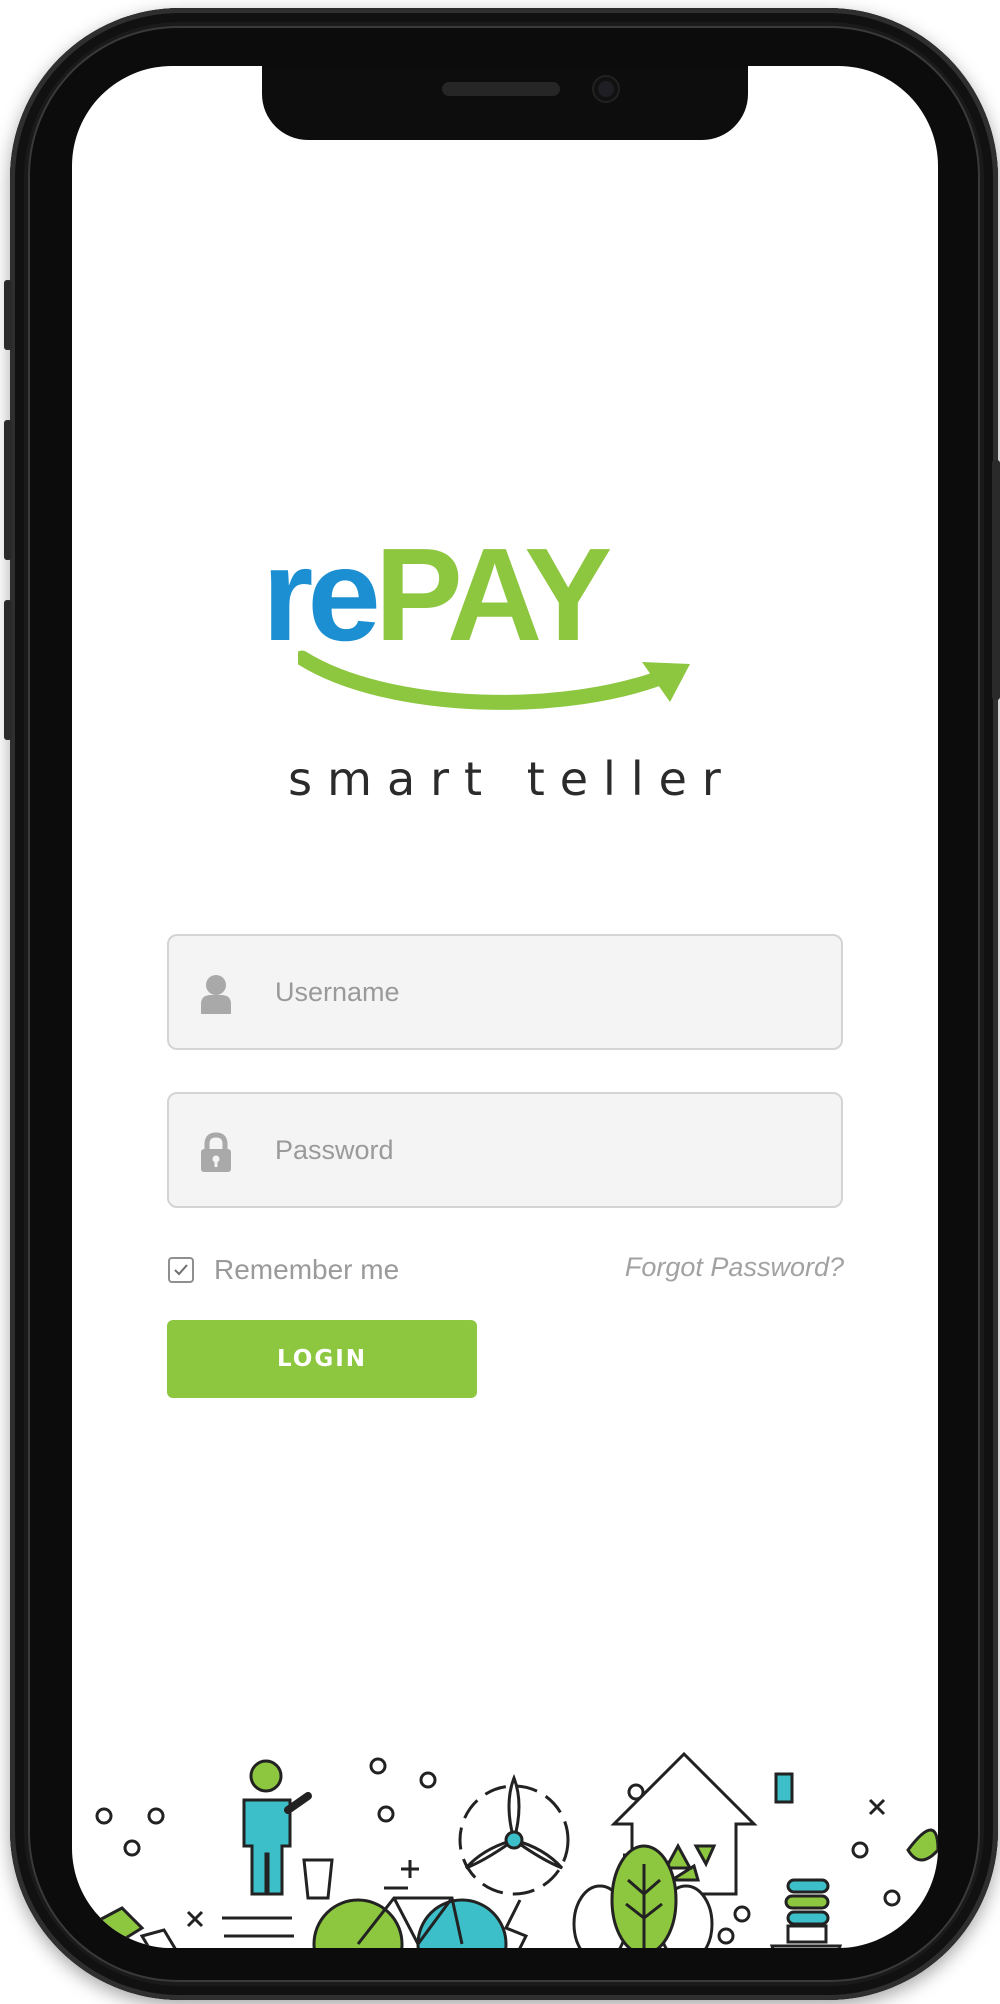  Describe the element at coordinates (216, 1152) in the screenshot. I see `lock-icon` at that location.